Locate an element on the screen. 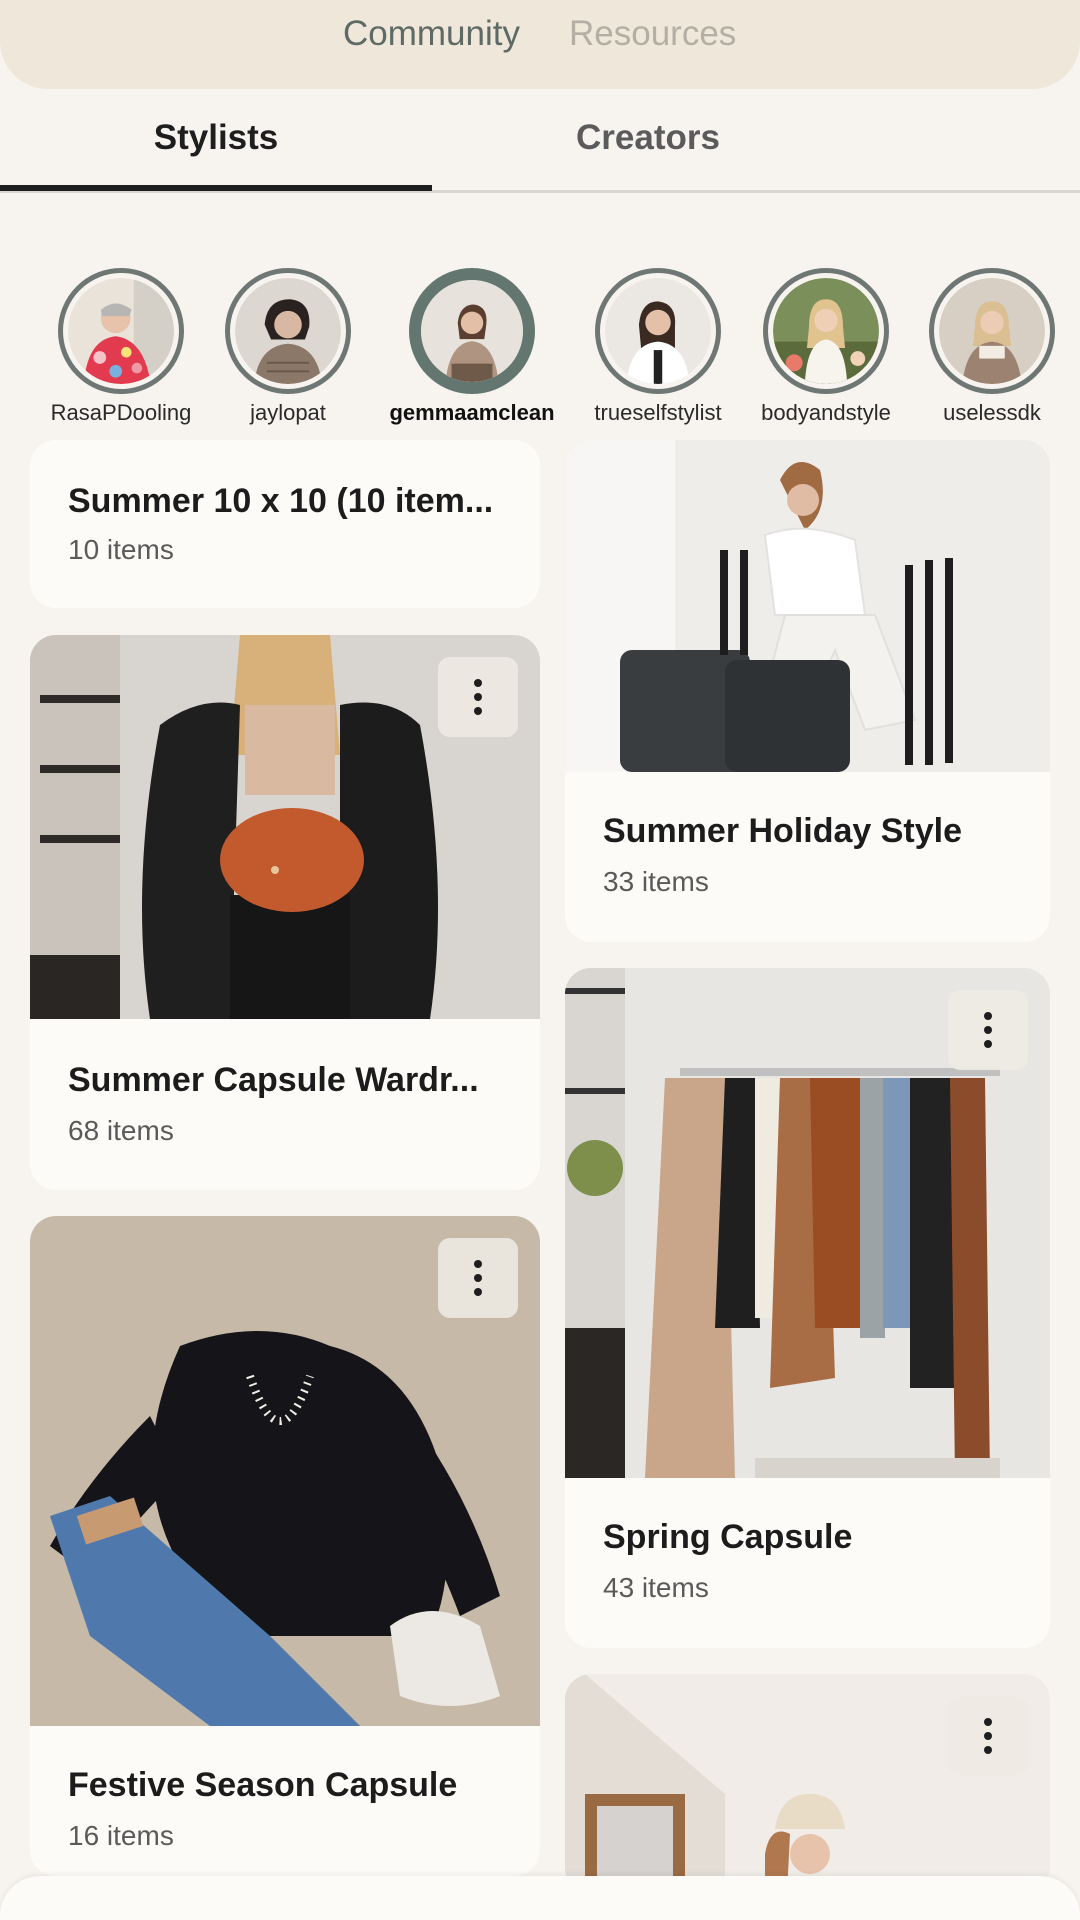 This screenshot has height=1920, width=1080. stylist-avatar-trueselfstylist: trueselfstylist is located at coordinates (658, 347).